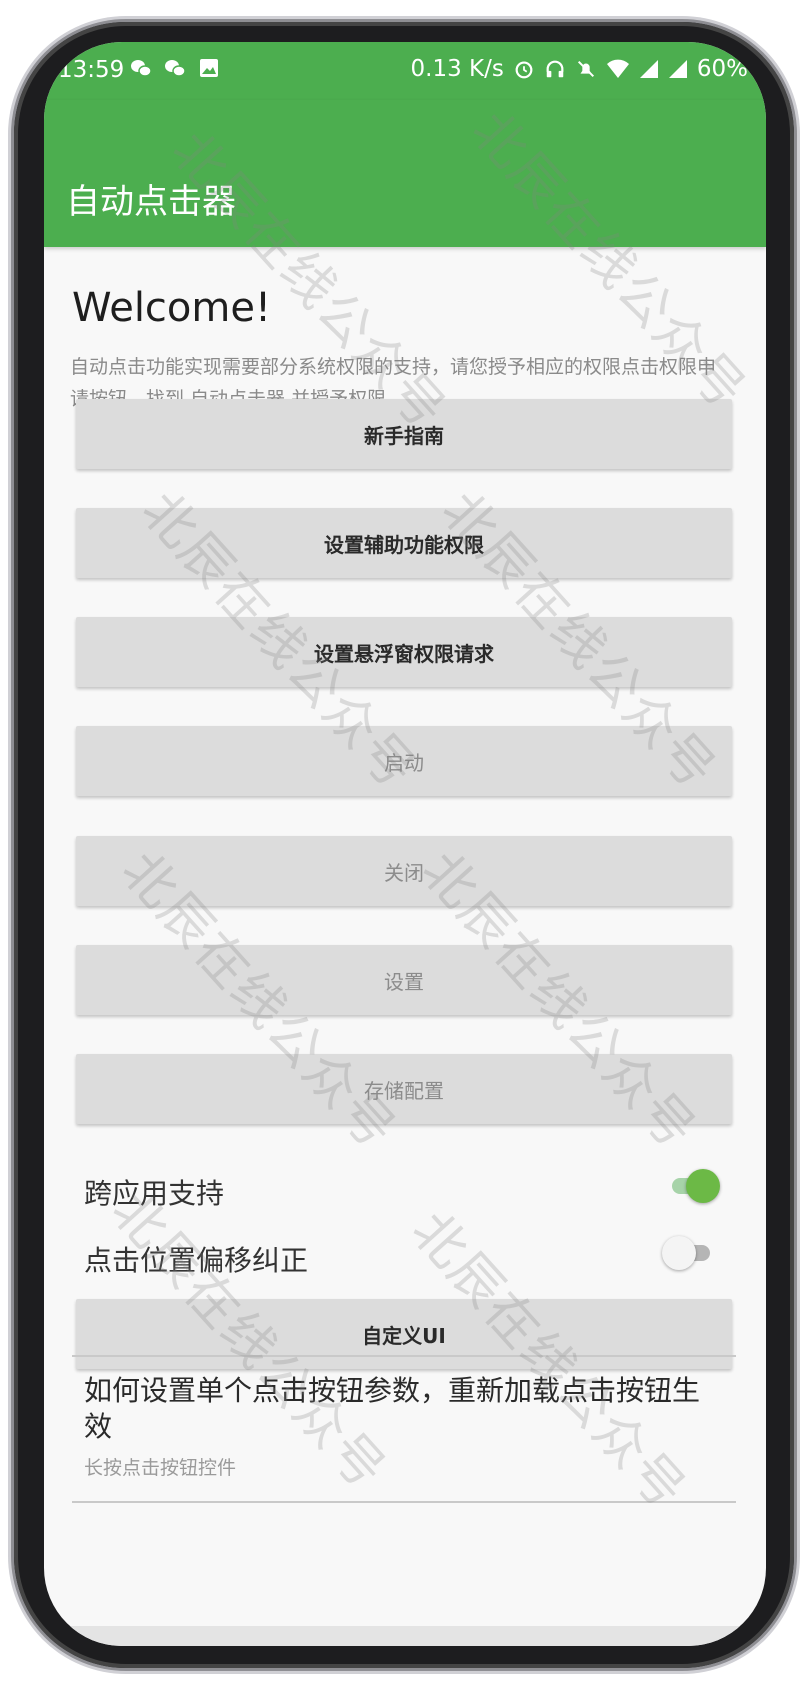 The image size is (810, 1681). I want to click on image-icon, so click(209, 68).